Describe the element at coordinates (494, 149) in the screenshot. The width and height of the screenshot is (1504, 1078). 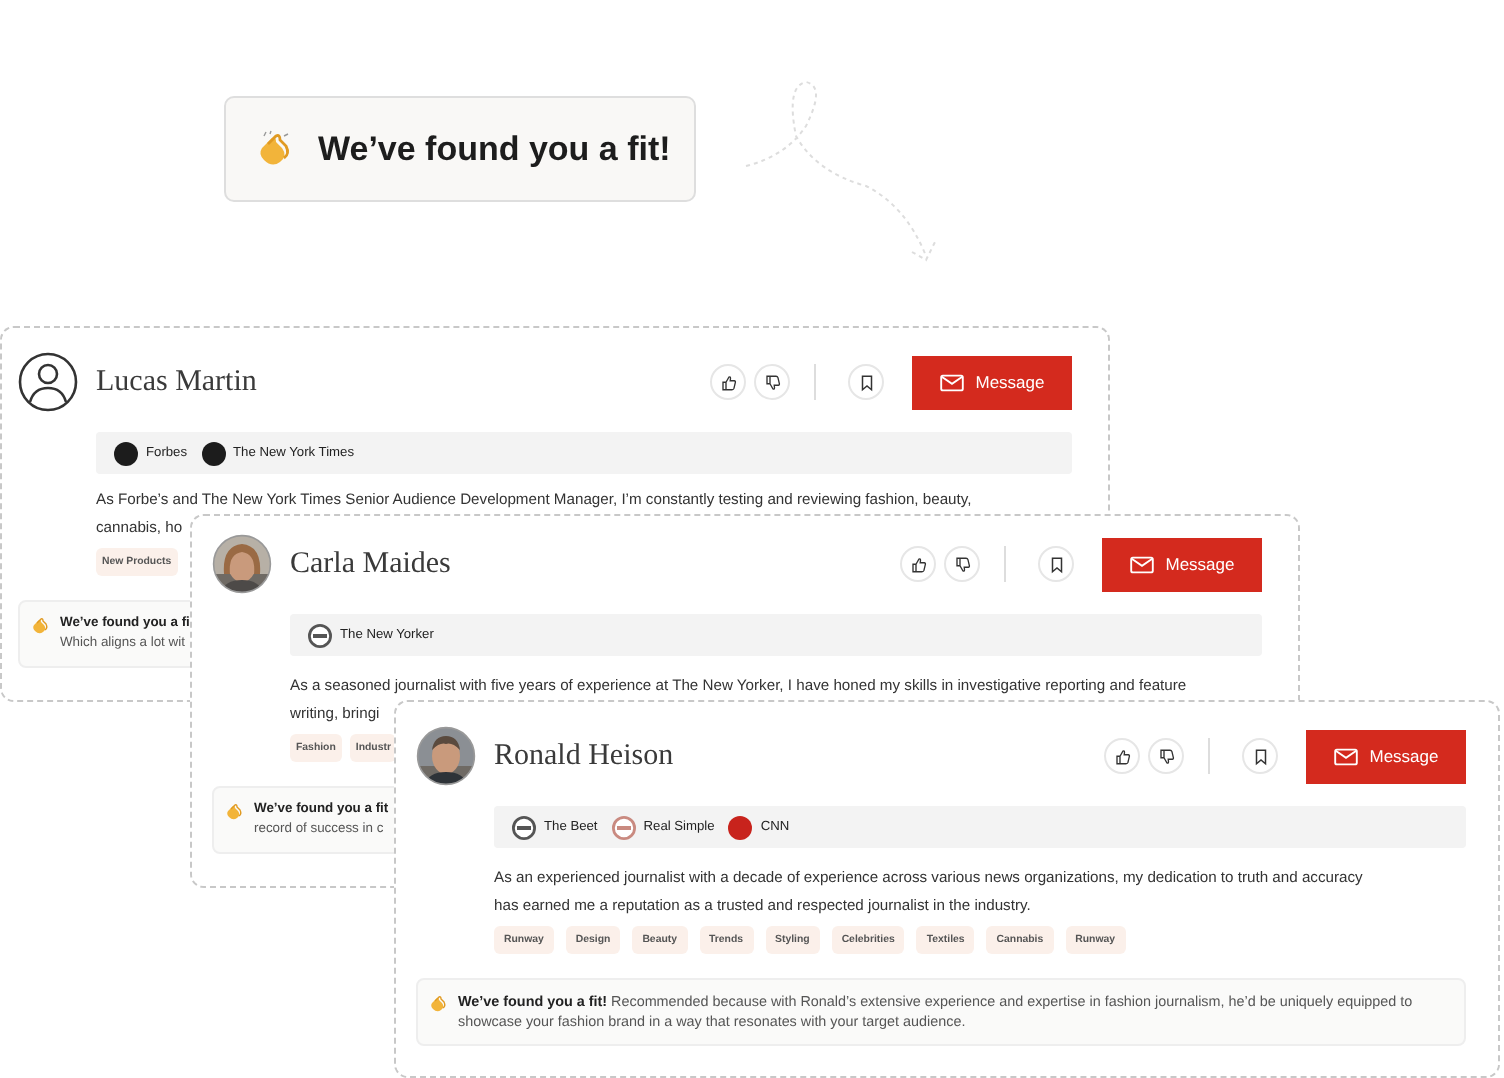
I see `banner-title: We’ve found you a fit!` at that location.